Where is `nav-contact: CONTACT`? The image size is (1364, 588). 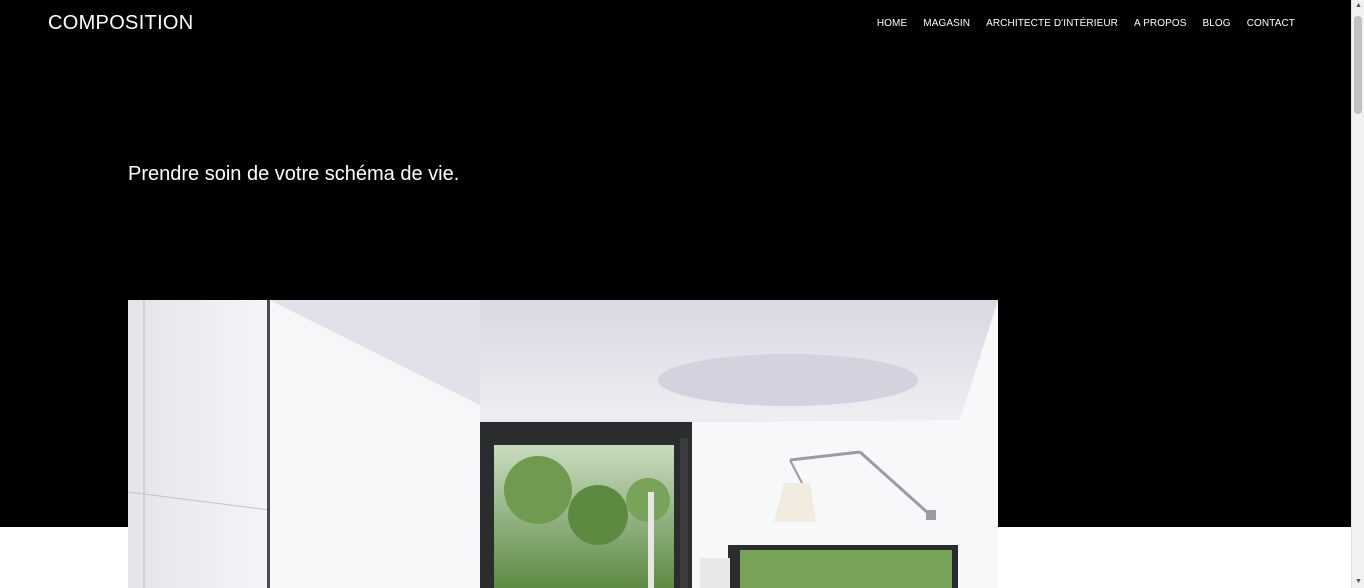 nav-contact: CONTACT is located at coordinates (1271, 24).